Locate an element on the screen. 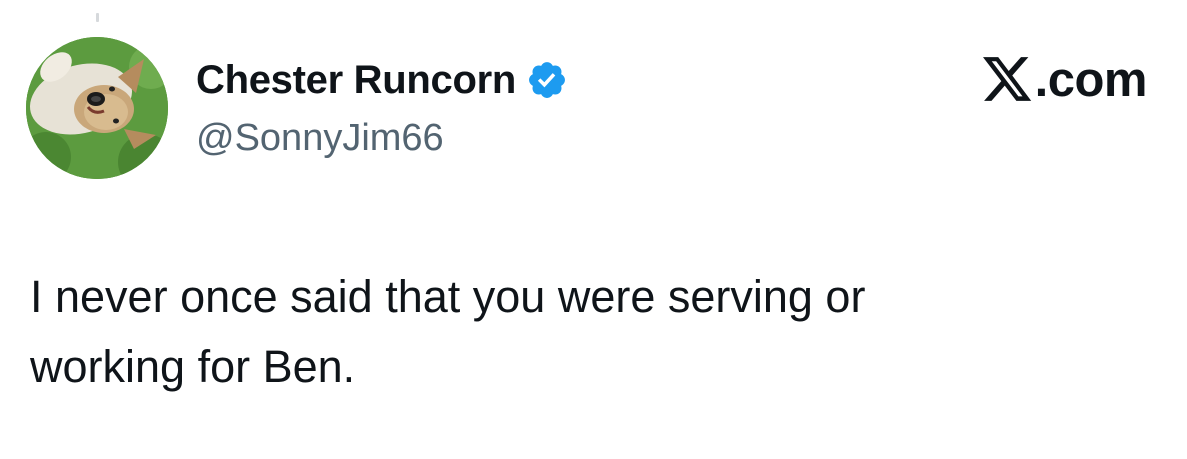  display-name: Chester Runcorn is located at coordinates (356, 80).